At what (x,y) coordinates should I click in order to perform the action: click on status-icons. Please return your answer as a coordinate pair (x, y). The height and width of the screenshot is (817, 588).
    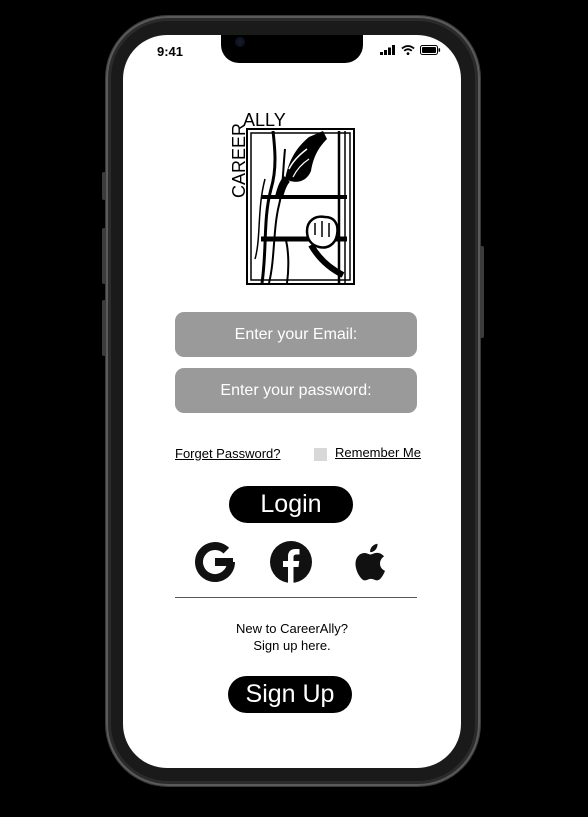
    Looking at the image, I should click on (410, 50).